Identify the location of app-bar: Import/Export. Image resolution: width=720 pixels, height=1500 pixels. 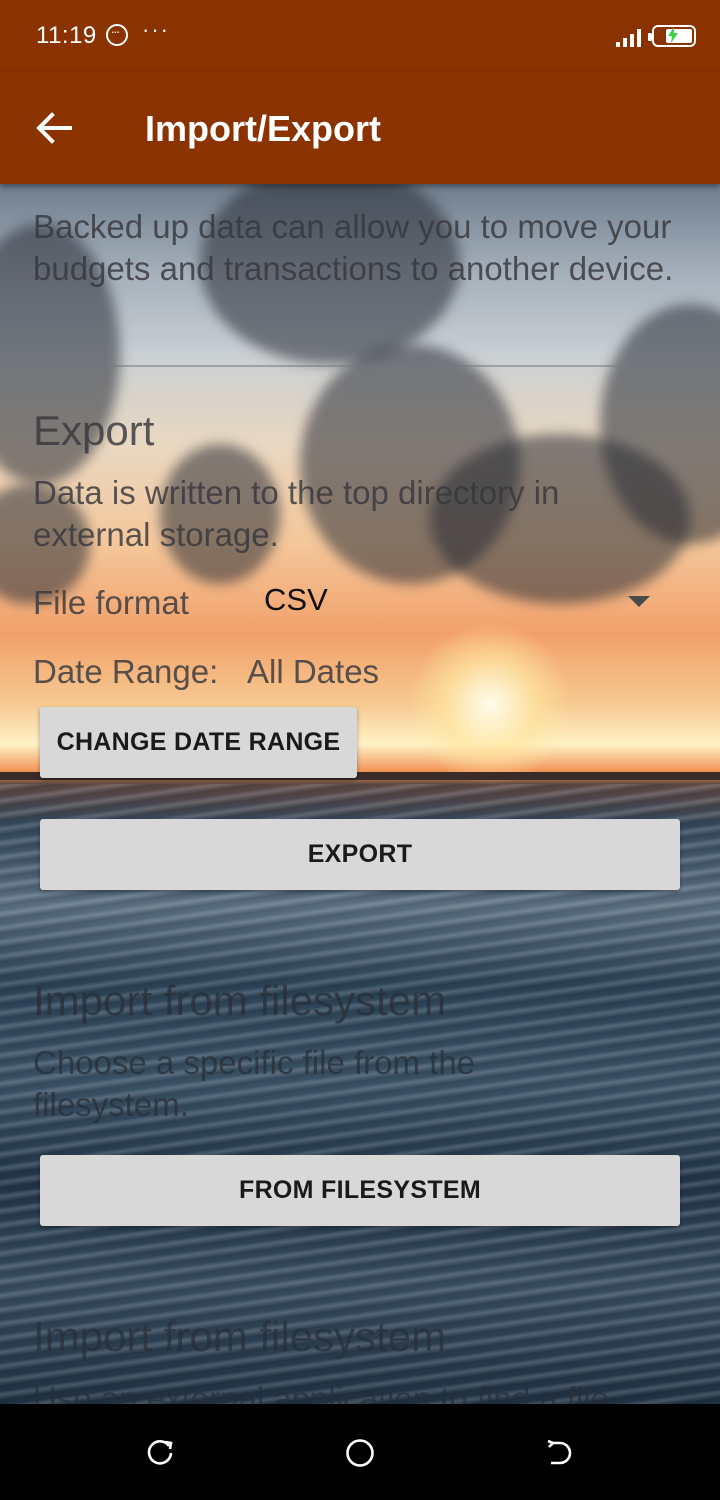
(360, 128).